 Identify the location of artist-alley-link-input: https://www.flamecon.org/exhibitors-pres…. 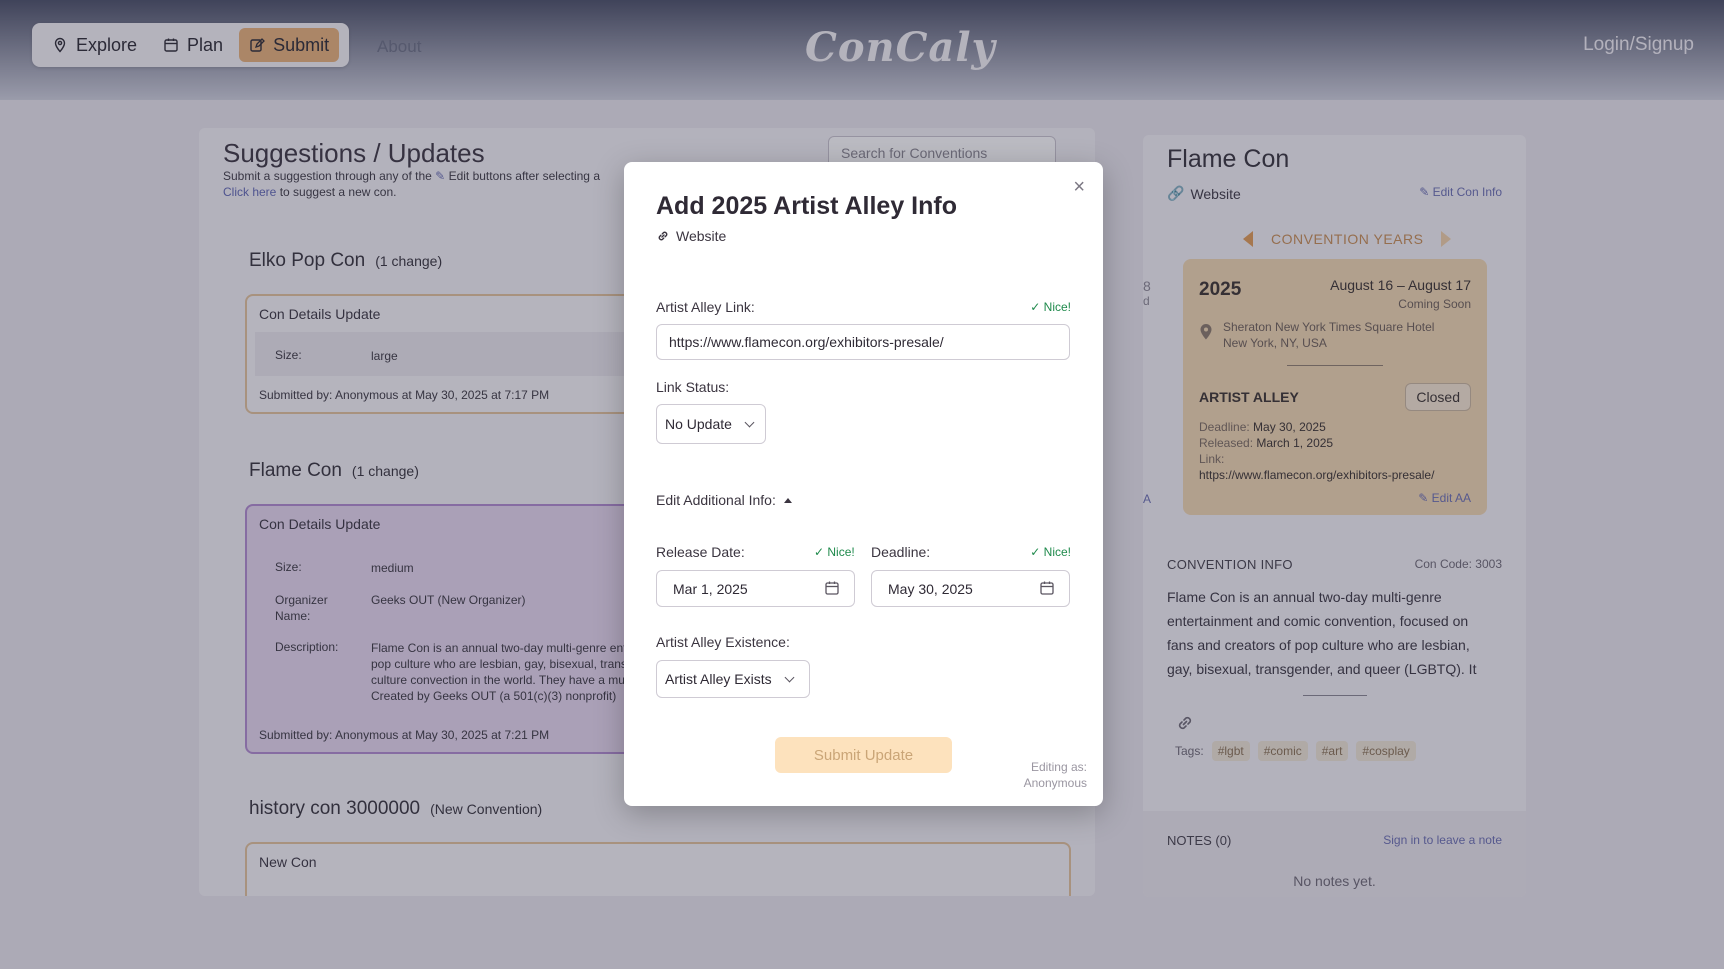
(863, 342).